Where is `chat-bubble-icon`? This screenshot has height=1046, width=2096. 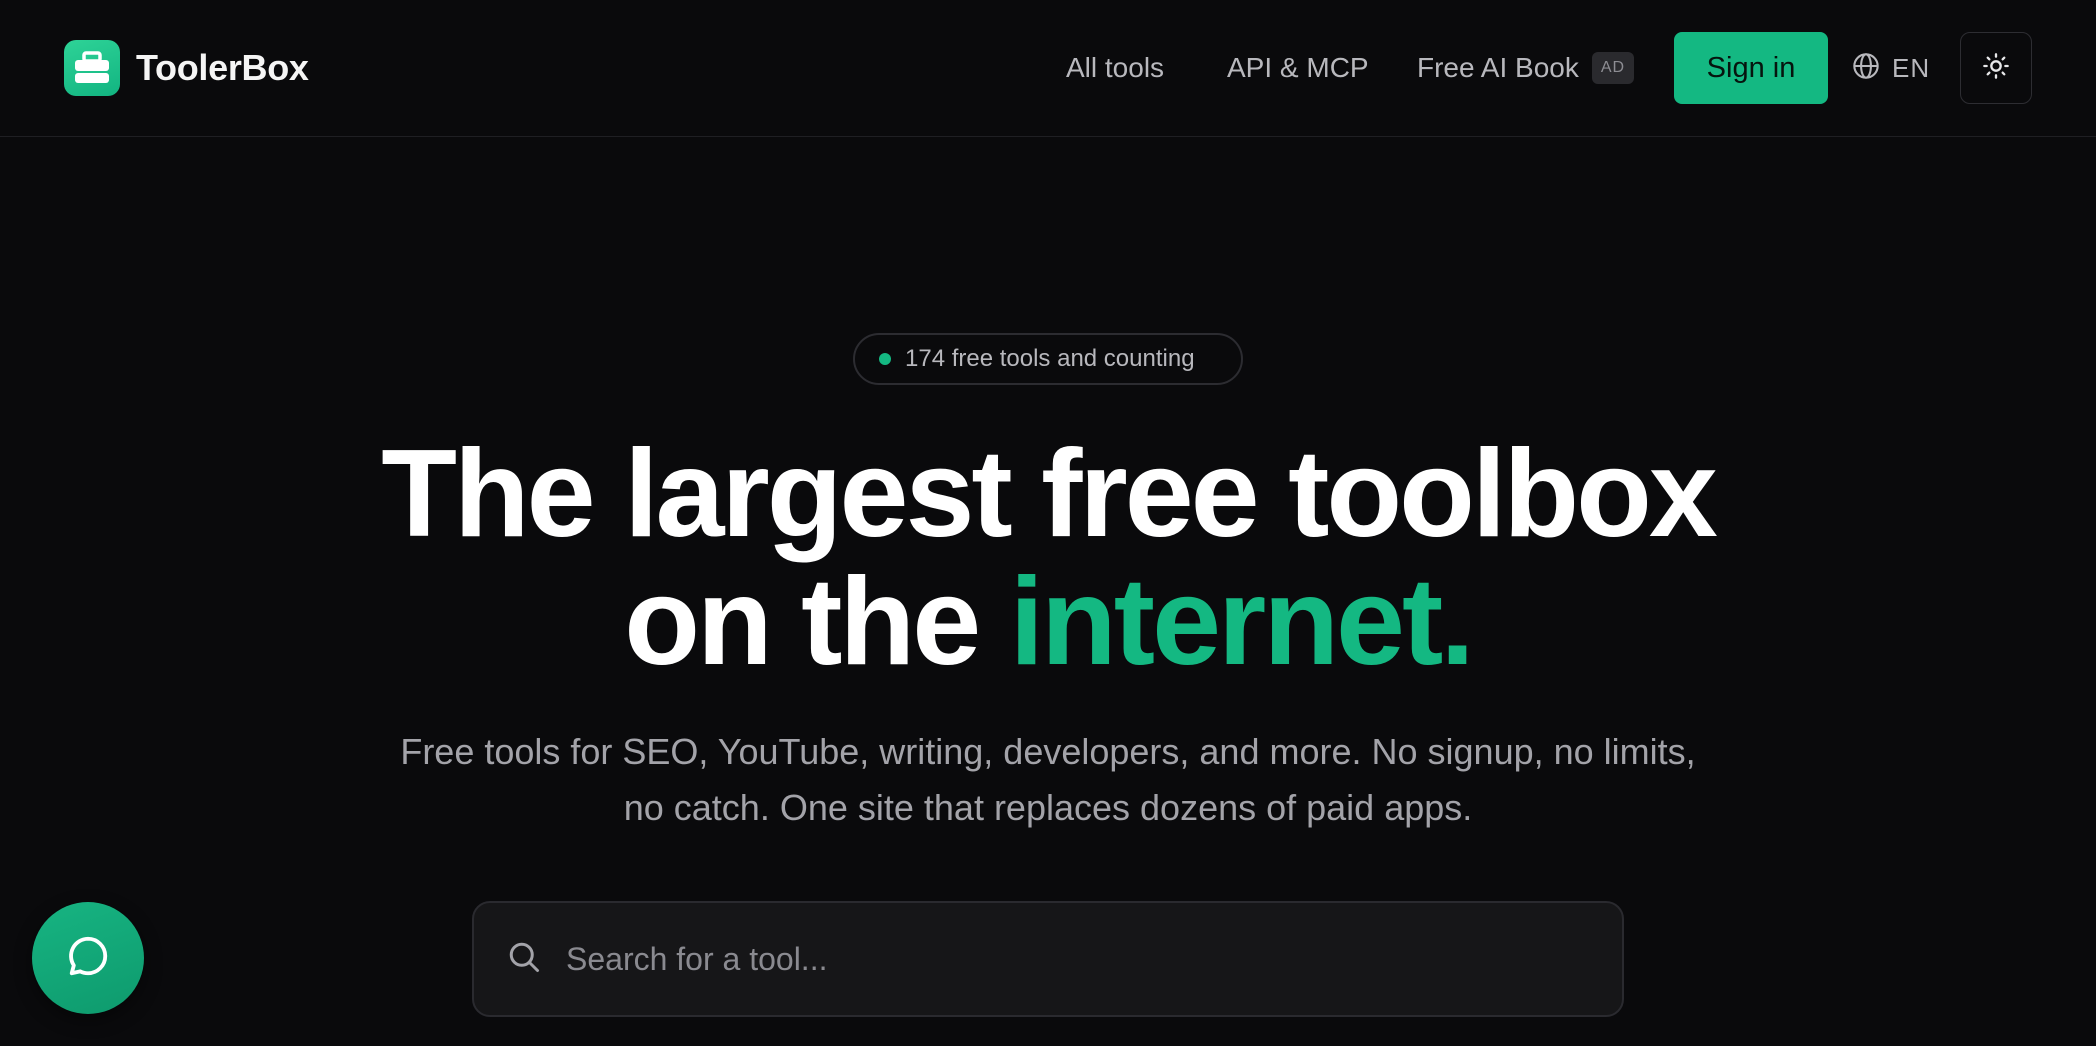 chat-bubble-icon is located at coordinates (88, 958).